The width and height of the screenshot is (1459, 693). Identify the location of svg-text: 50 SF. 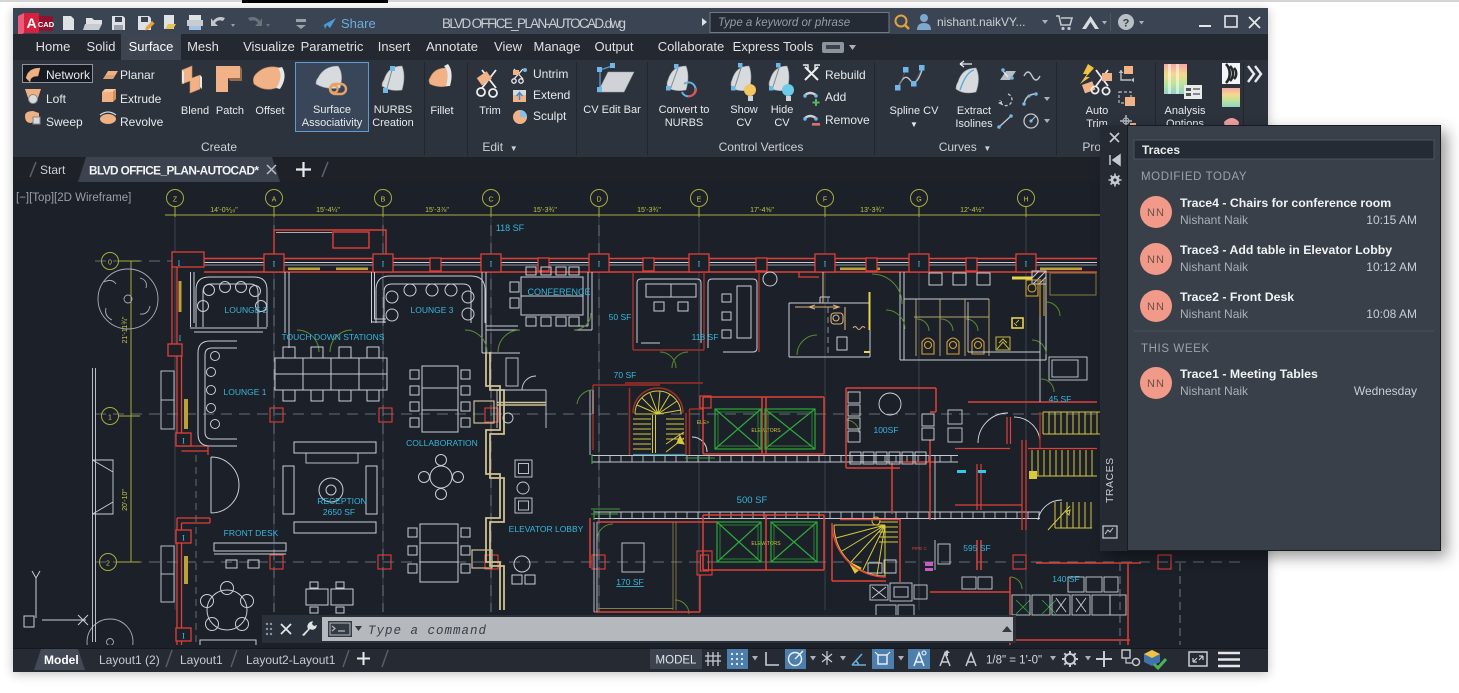
(620, 317).